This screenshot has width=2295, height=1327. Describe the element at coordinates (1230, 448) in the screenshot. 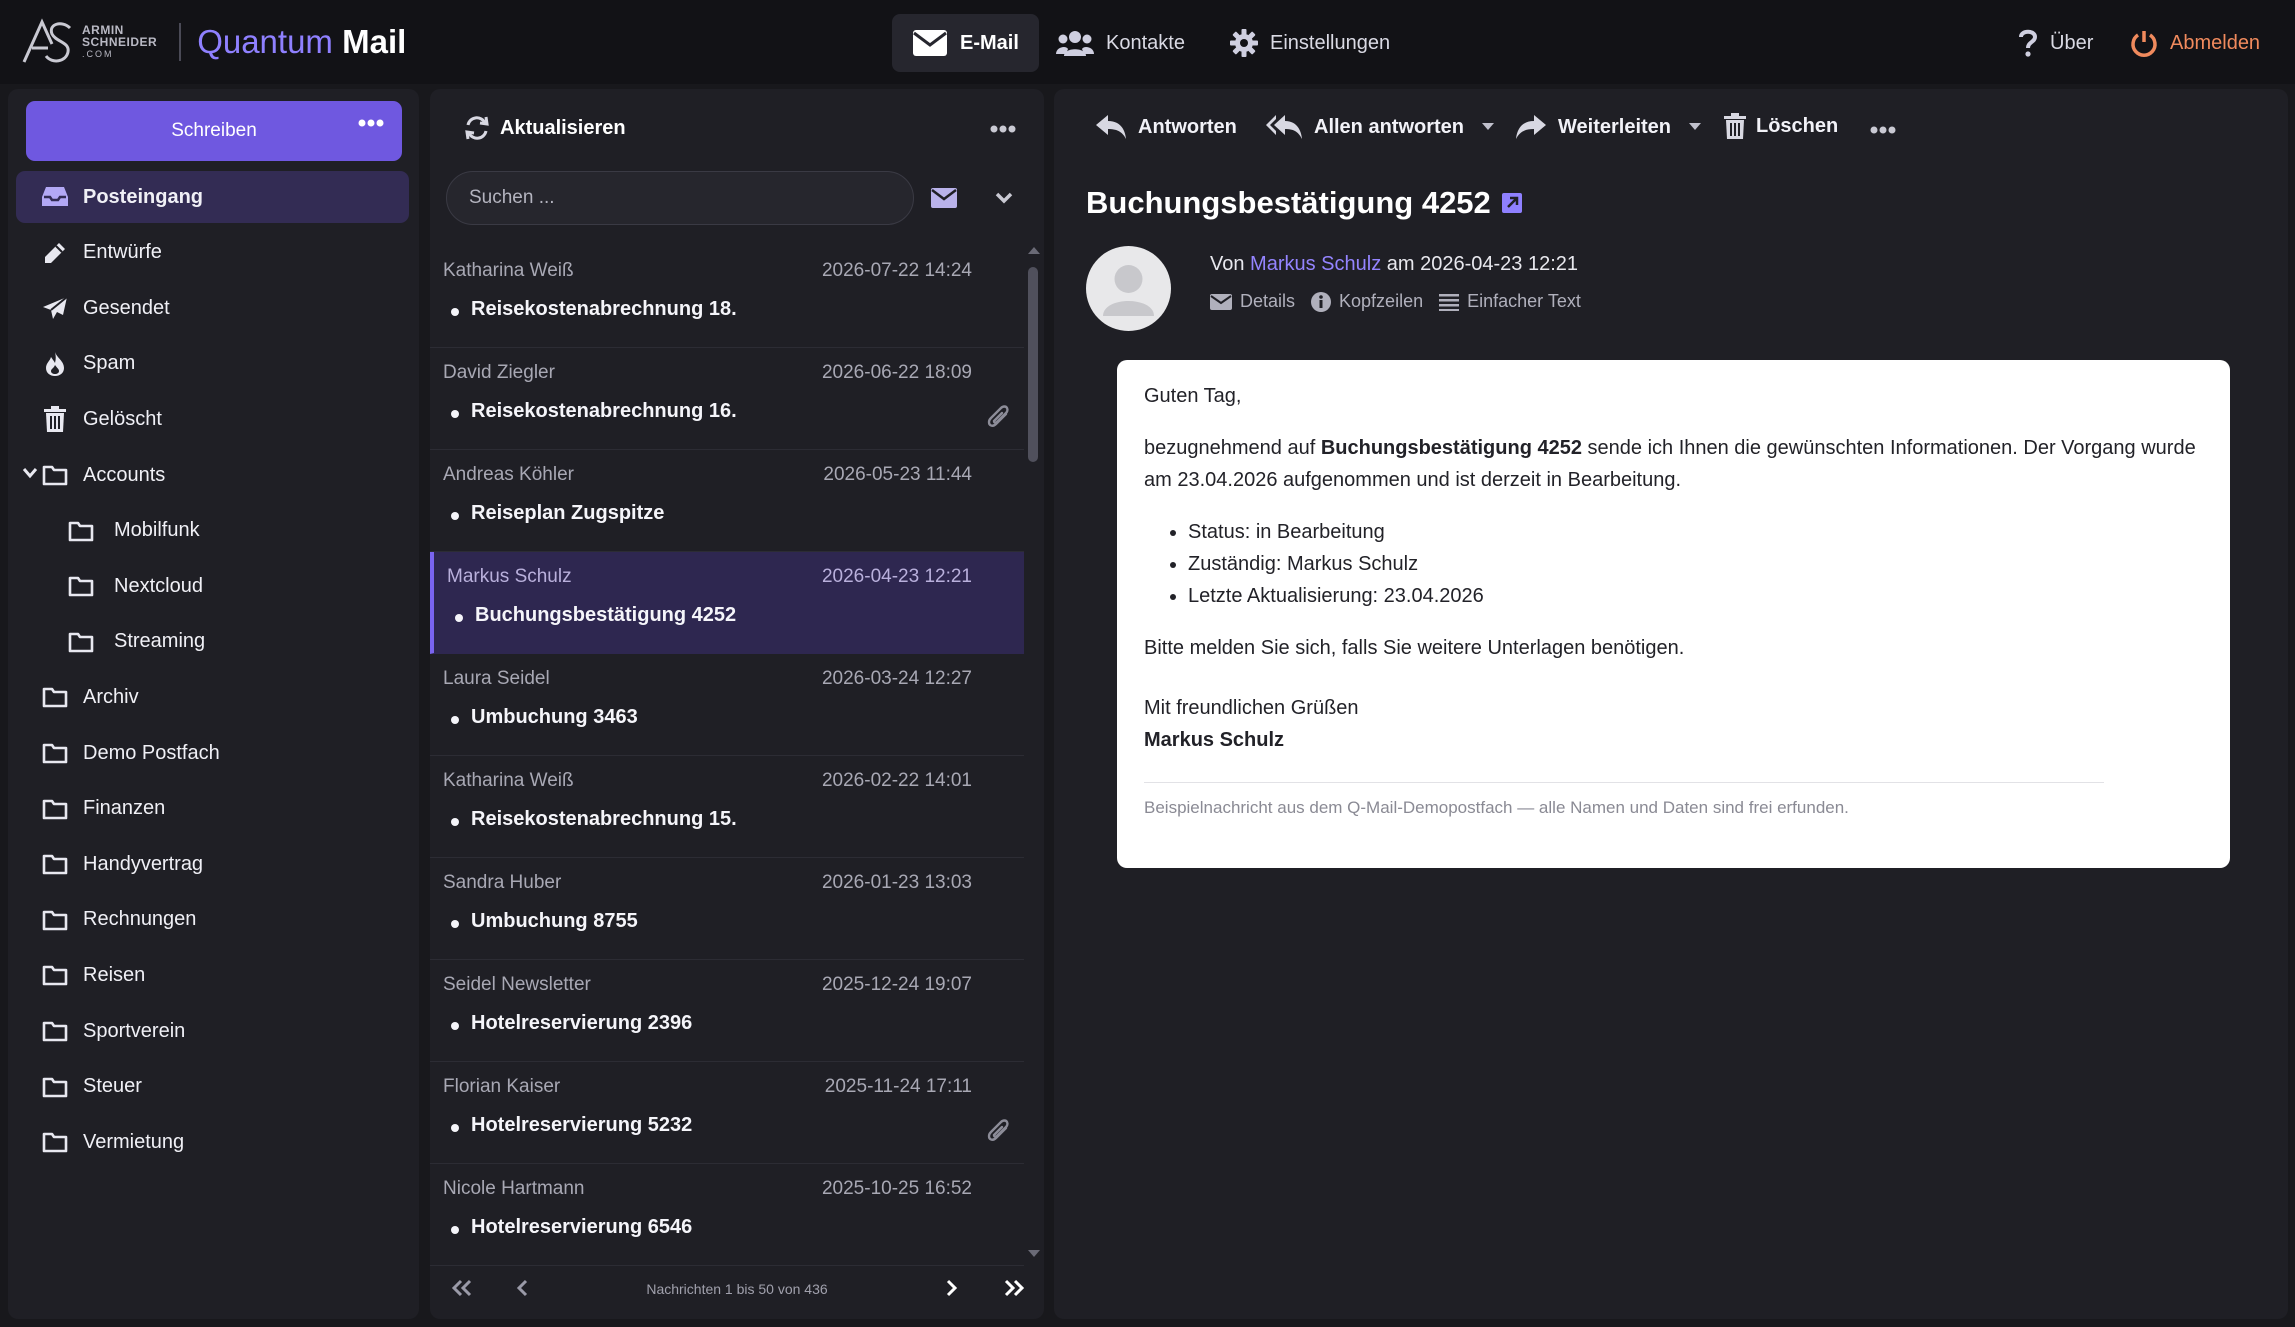

I see `mail-intro-before: bezugnehmend auf` at that location.